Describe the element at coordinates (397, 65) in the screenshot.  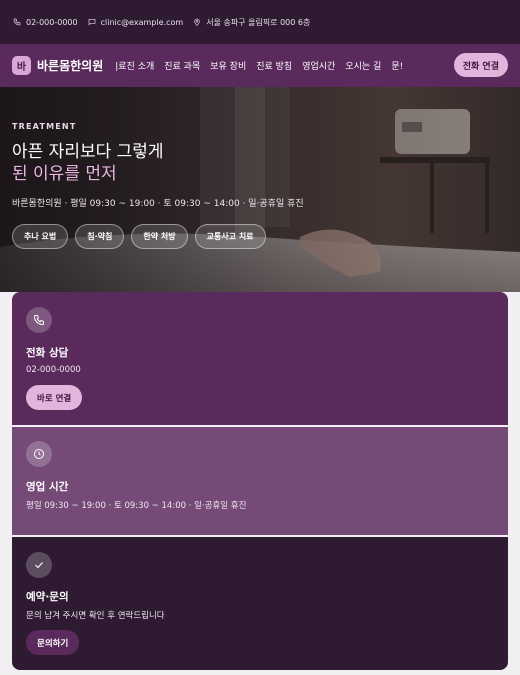
I see `nav-item-contact: 문!` at that location.